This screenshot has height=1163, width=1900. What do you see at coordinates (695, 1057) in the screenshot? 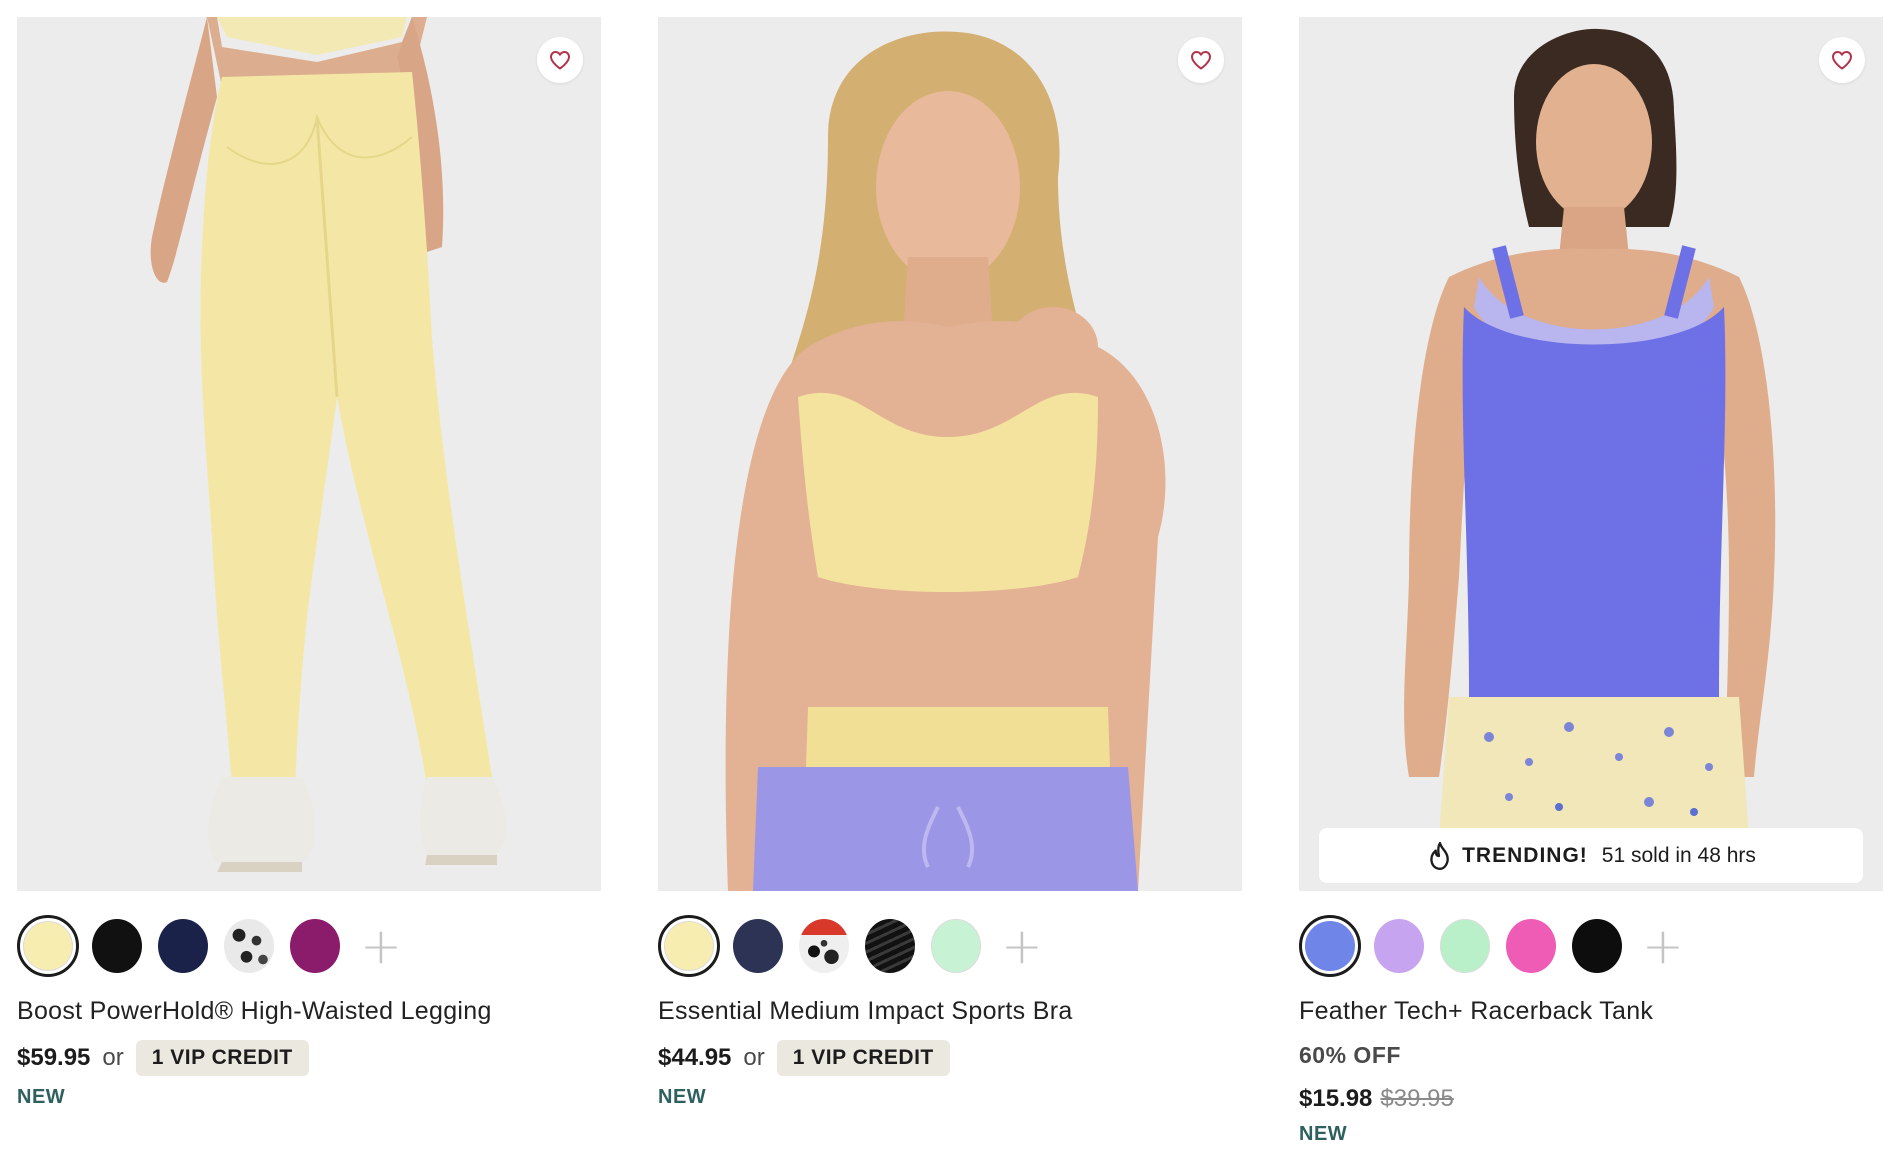
I see `price: $44.95` at bounding box center [695, 1057].